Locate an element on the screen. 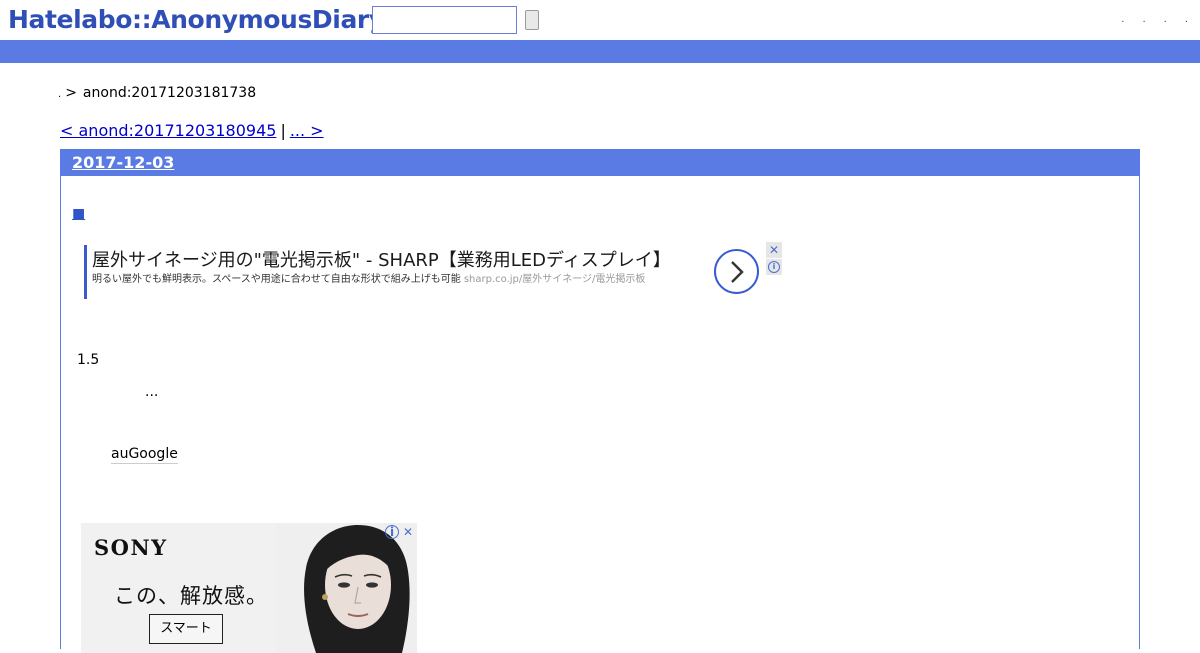 The width and height of the screenshot is (1200, 653). next-entry-link: ... > is located at coordinates (307, 130).